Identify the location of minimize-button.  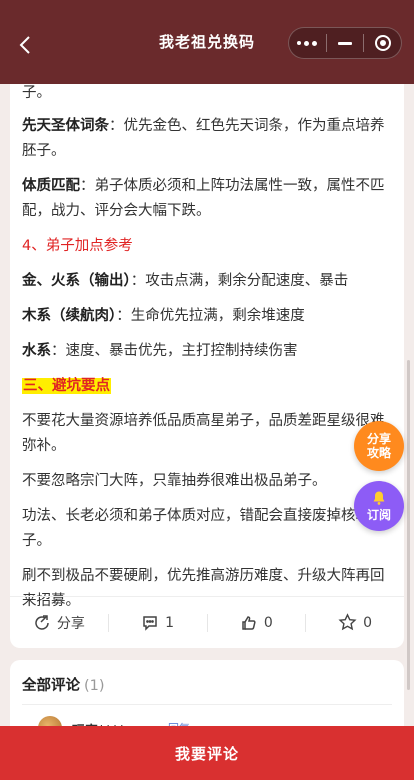
(345, 43).